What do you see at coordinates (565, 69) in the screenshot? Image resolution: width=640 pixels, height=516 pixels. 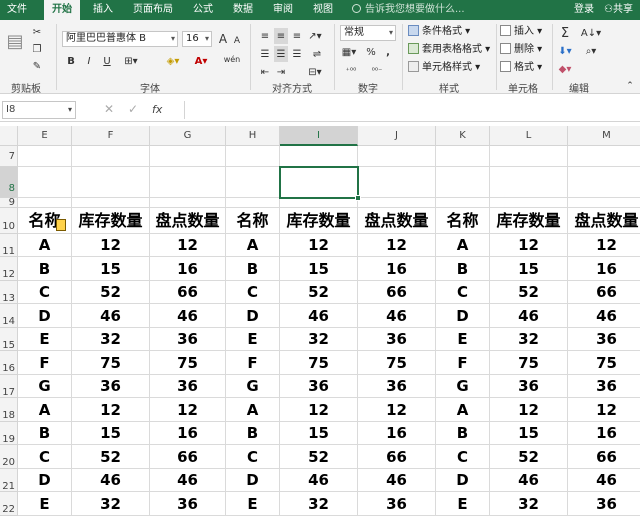 I see `clear-icon: ◆▾` at bounding box center [565, 69].